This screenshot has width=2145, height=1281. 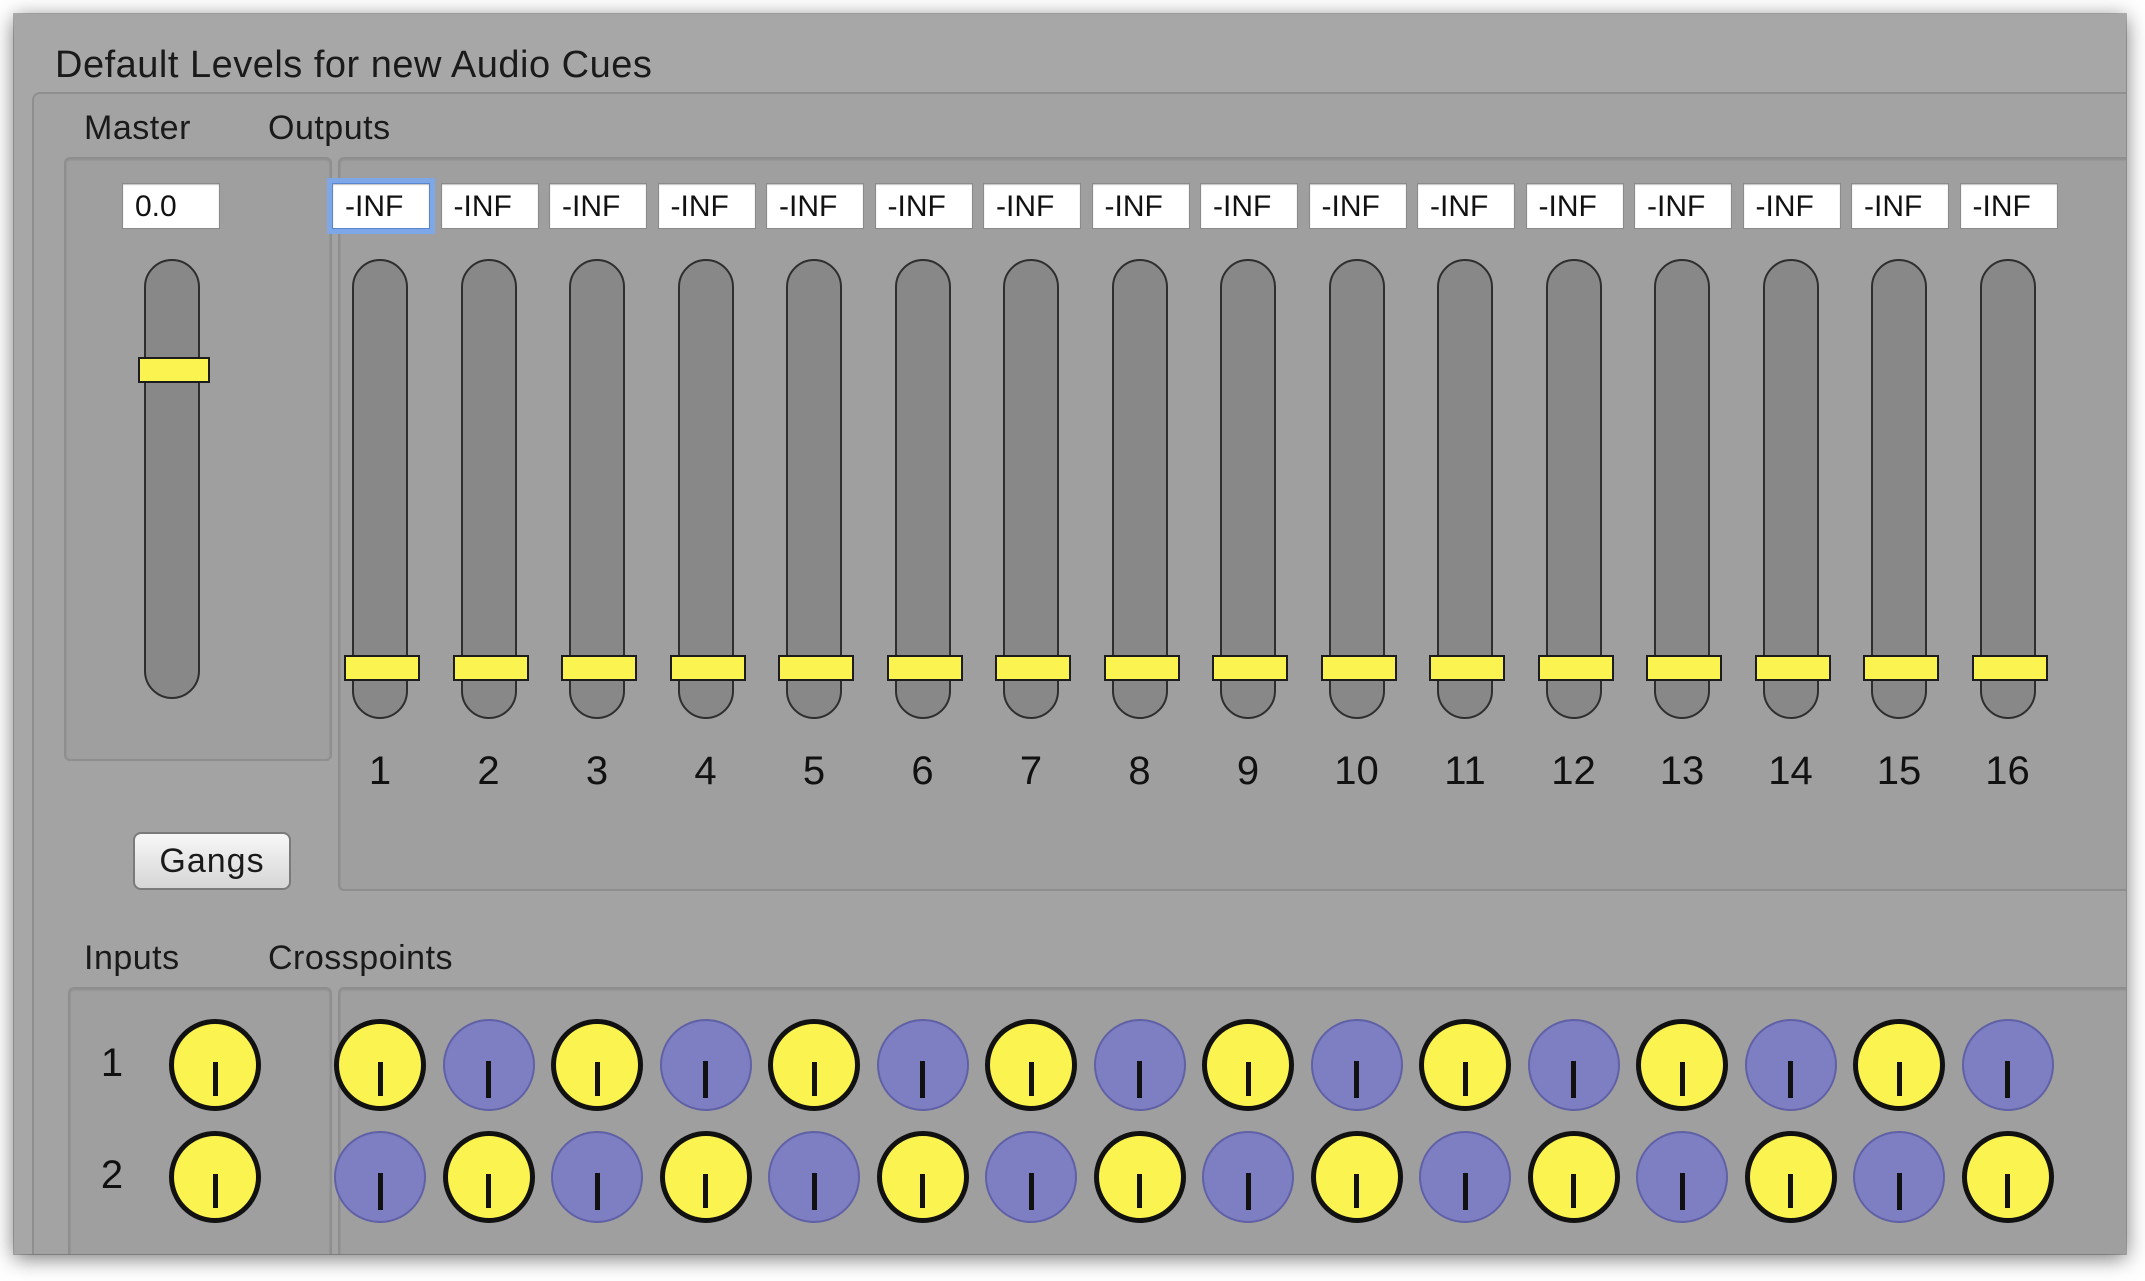 I want to click on master-level-field: 0.0, so click(x=171, y=206).